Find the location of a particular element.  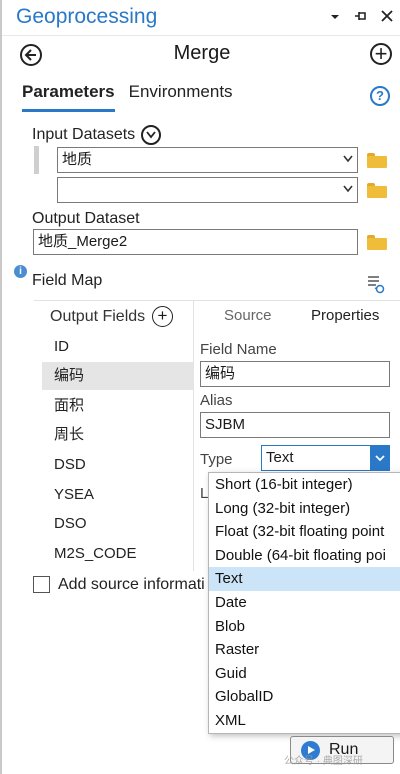

add-source-info-checkbox is located at coordinates (41, 584).